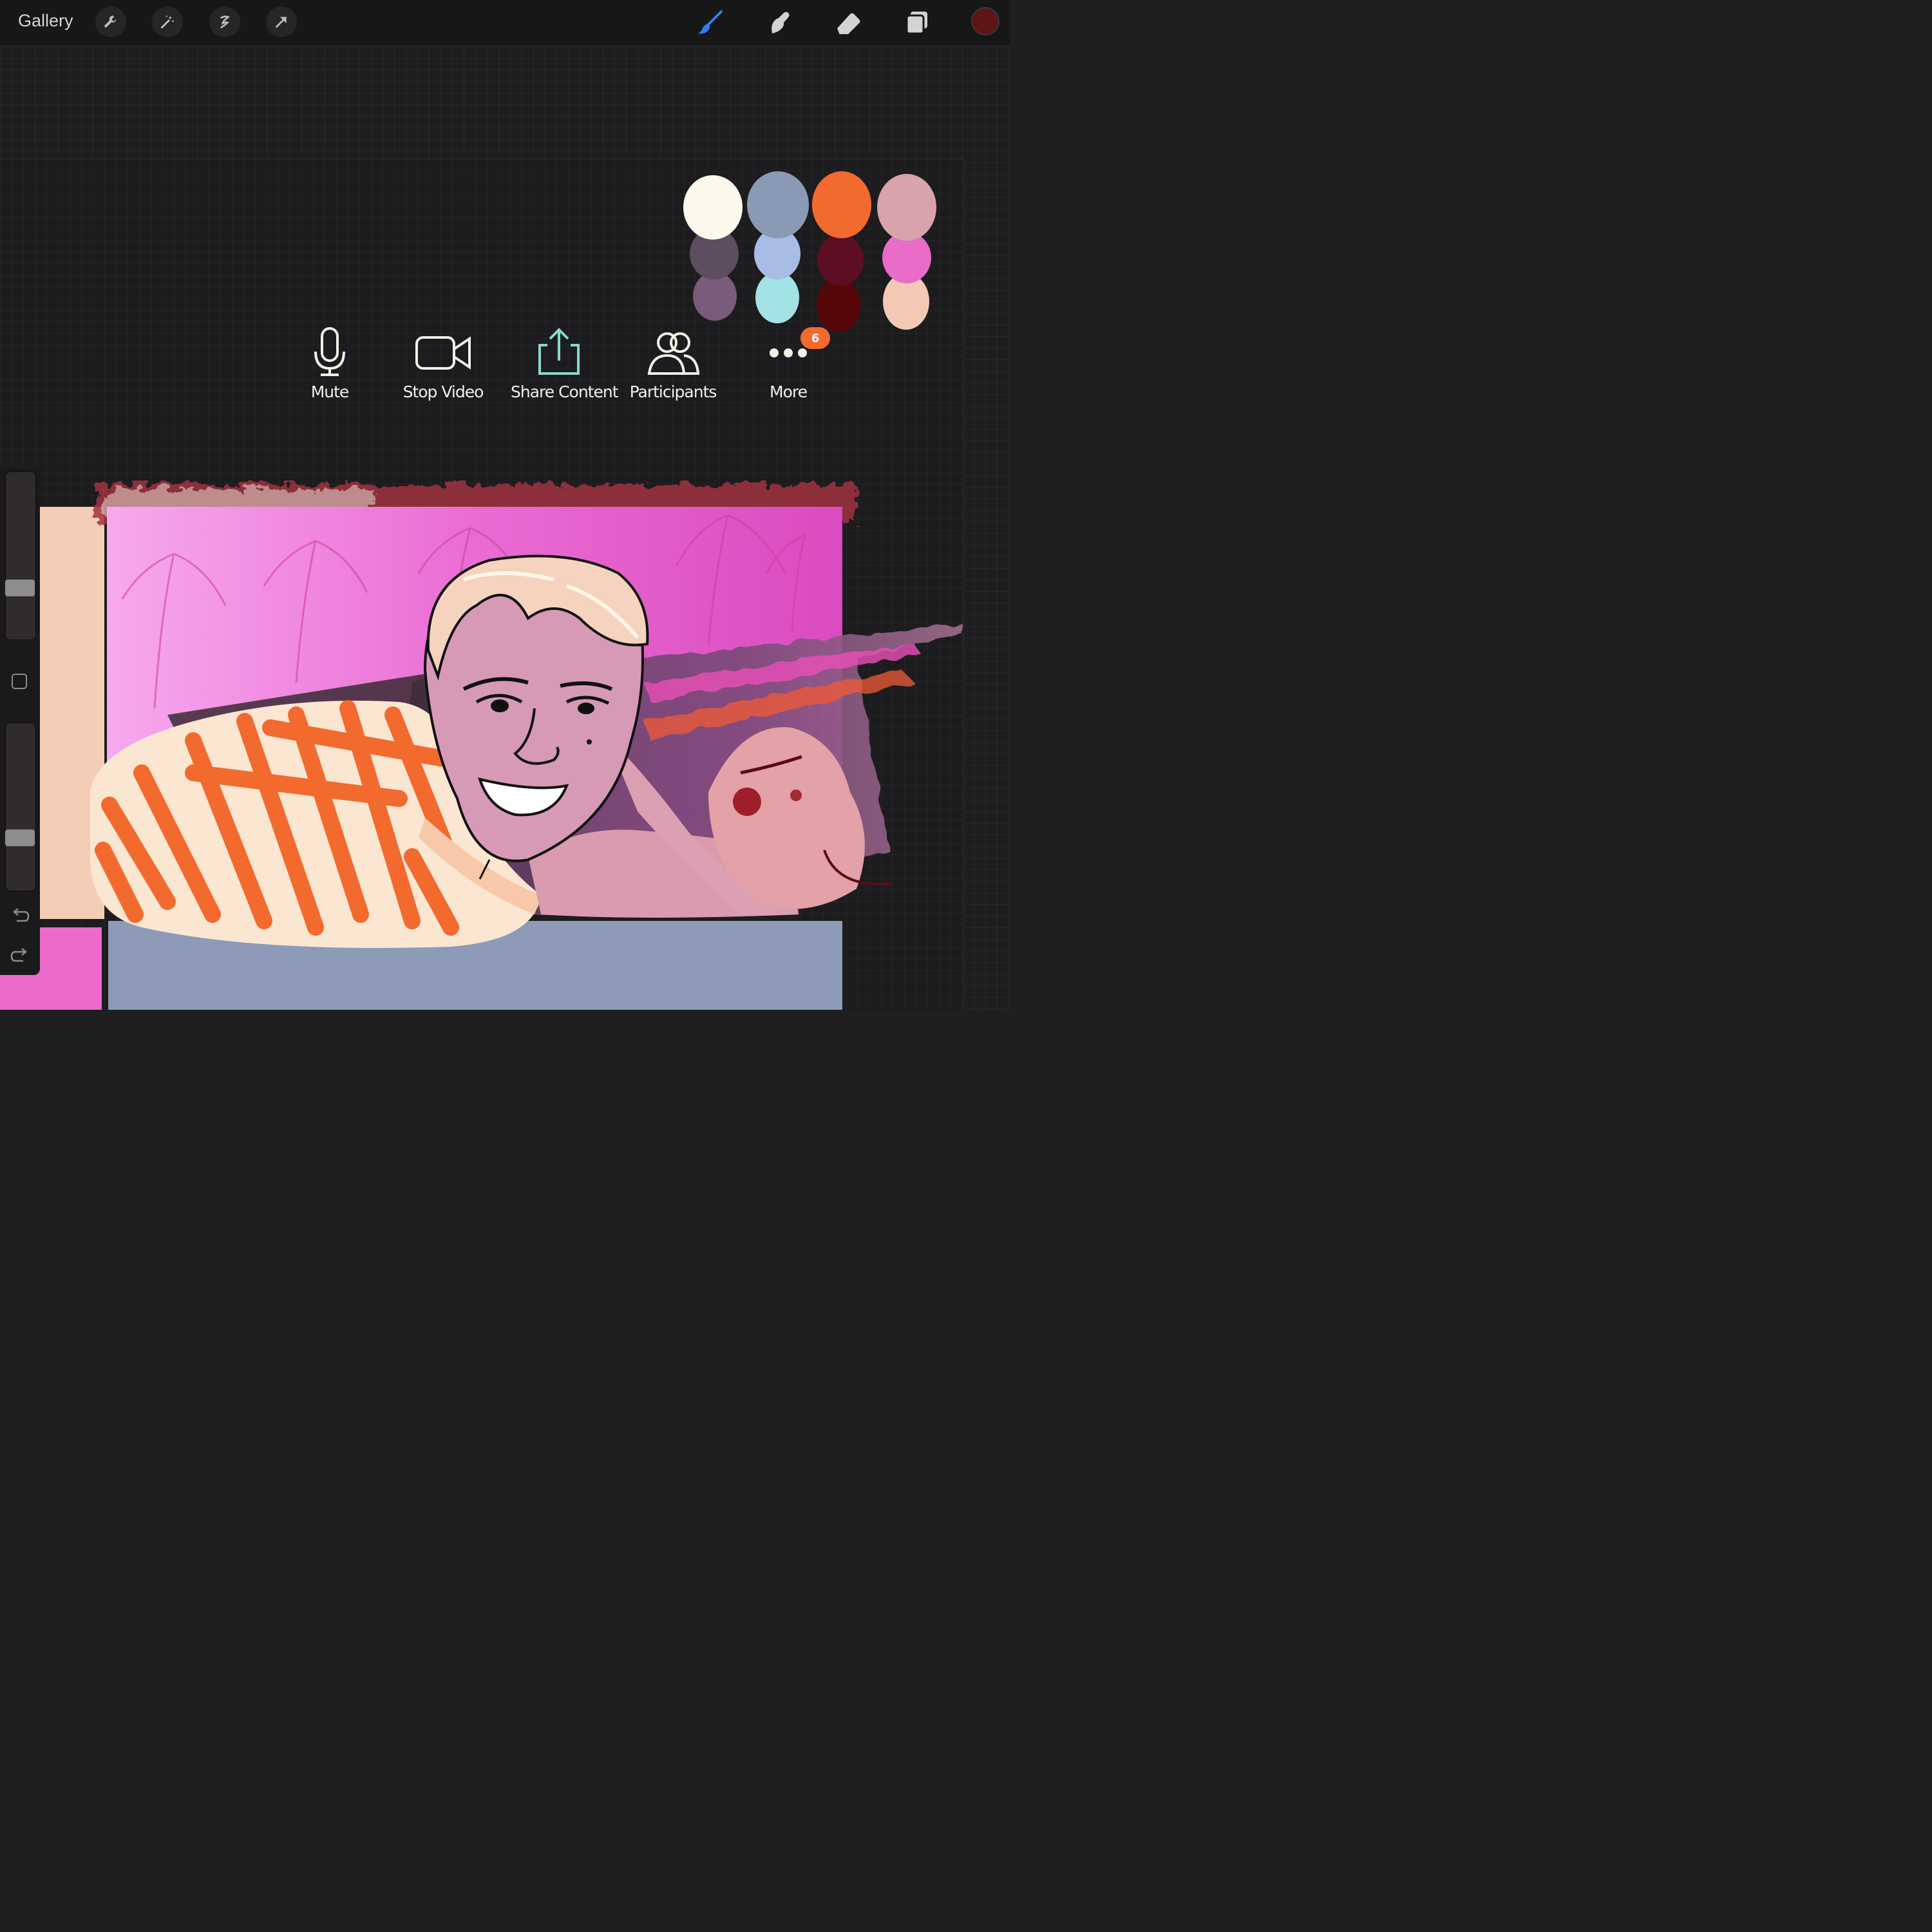 This screenshot has width=1932, height=1932. Describe the element at coordinates (330, 392) in the screenshot. I see `mute-label: Mute` at that location.